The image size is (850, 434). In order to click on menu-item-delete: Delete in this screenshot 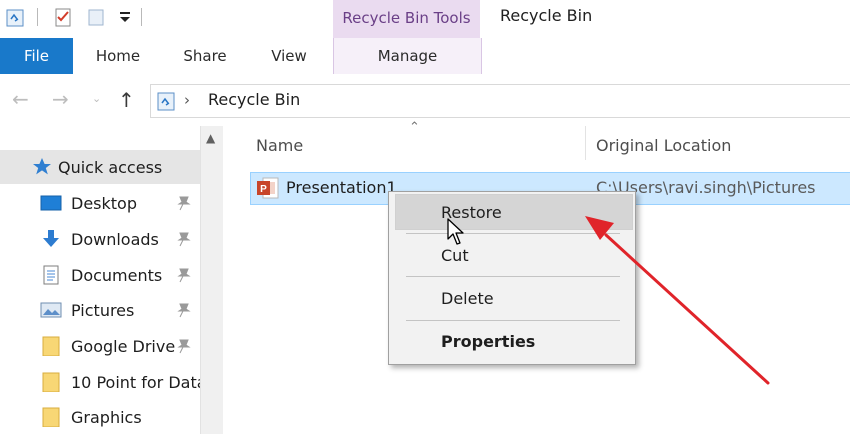, I will do `click(512, 298)`.